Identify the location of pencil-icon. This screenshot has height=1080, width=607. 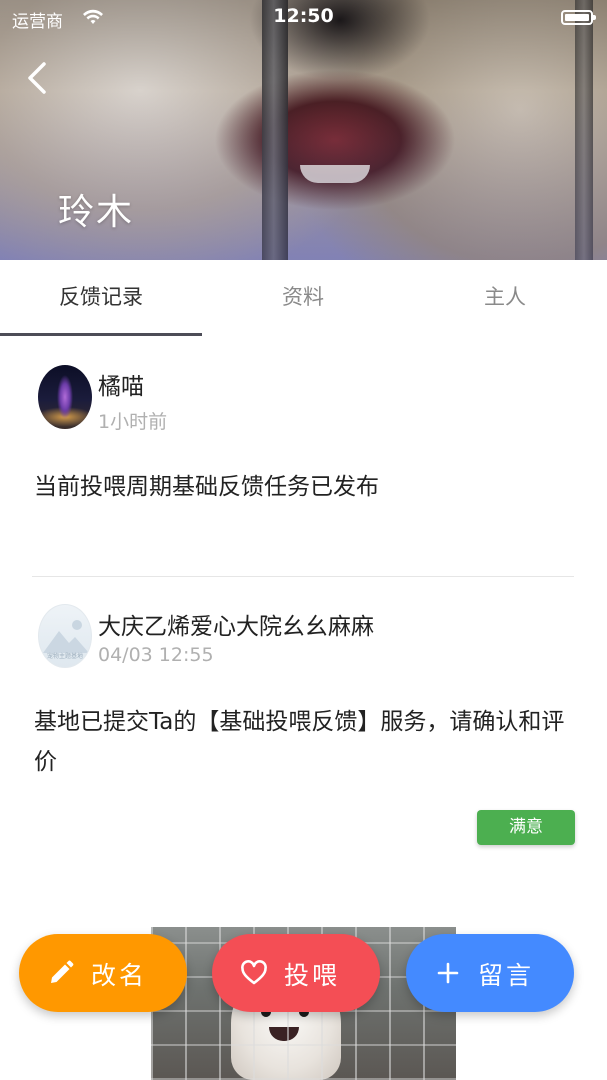
(62, 971).